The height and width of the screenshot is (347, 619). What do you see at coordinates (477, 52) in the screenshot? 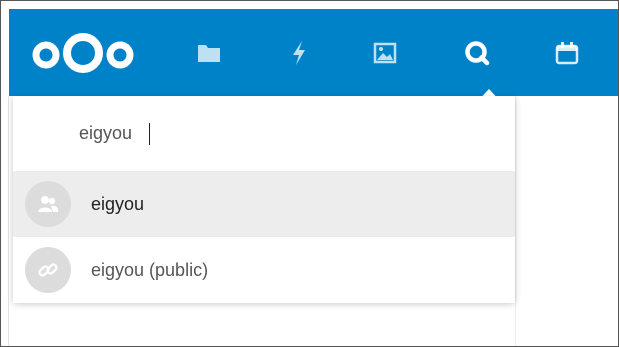
I see `search-icon` at bounding box center [477, 52].